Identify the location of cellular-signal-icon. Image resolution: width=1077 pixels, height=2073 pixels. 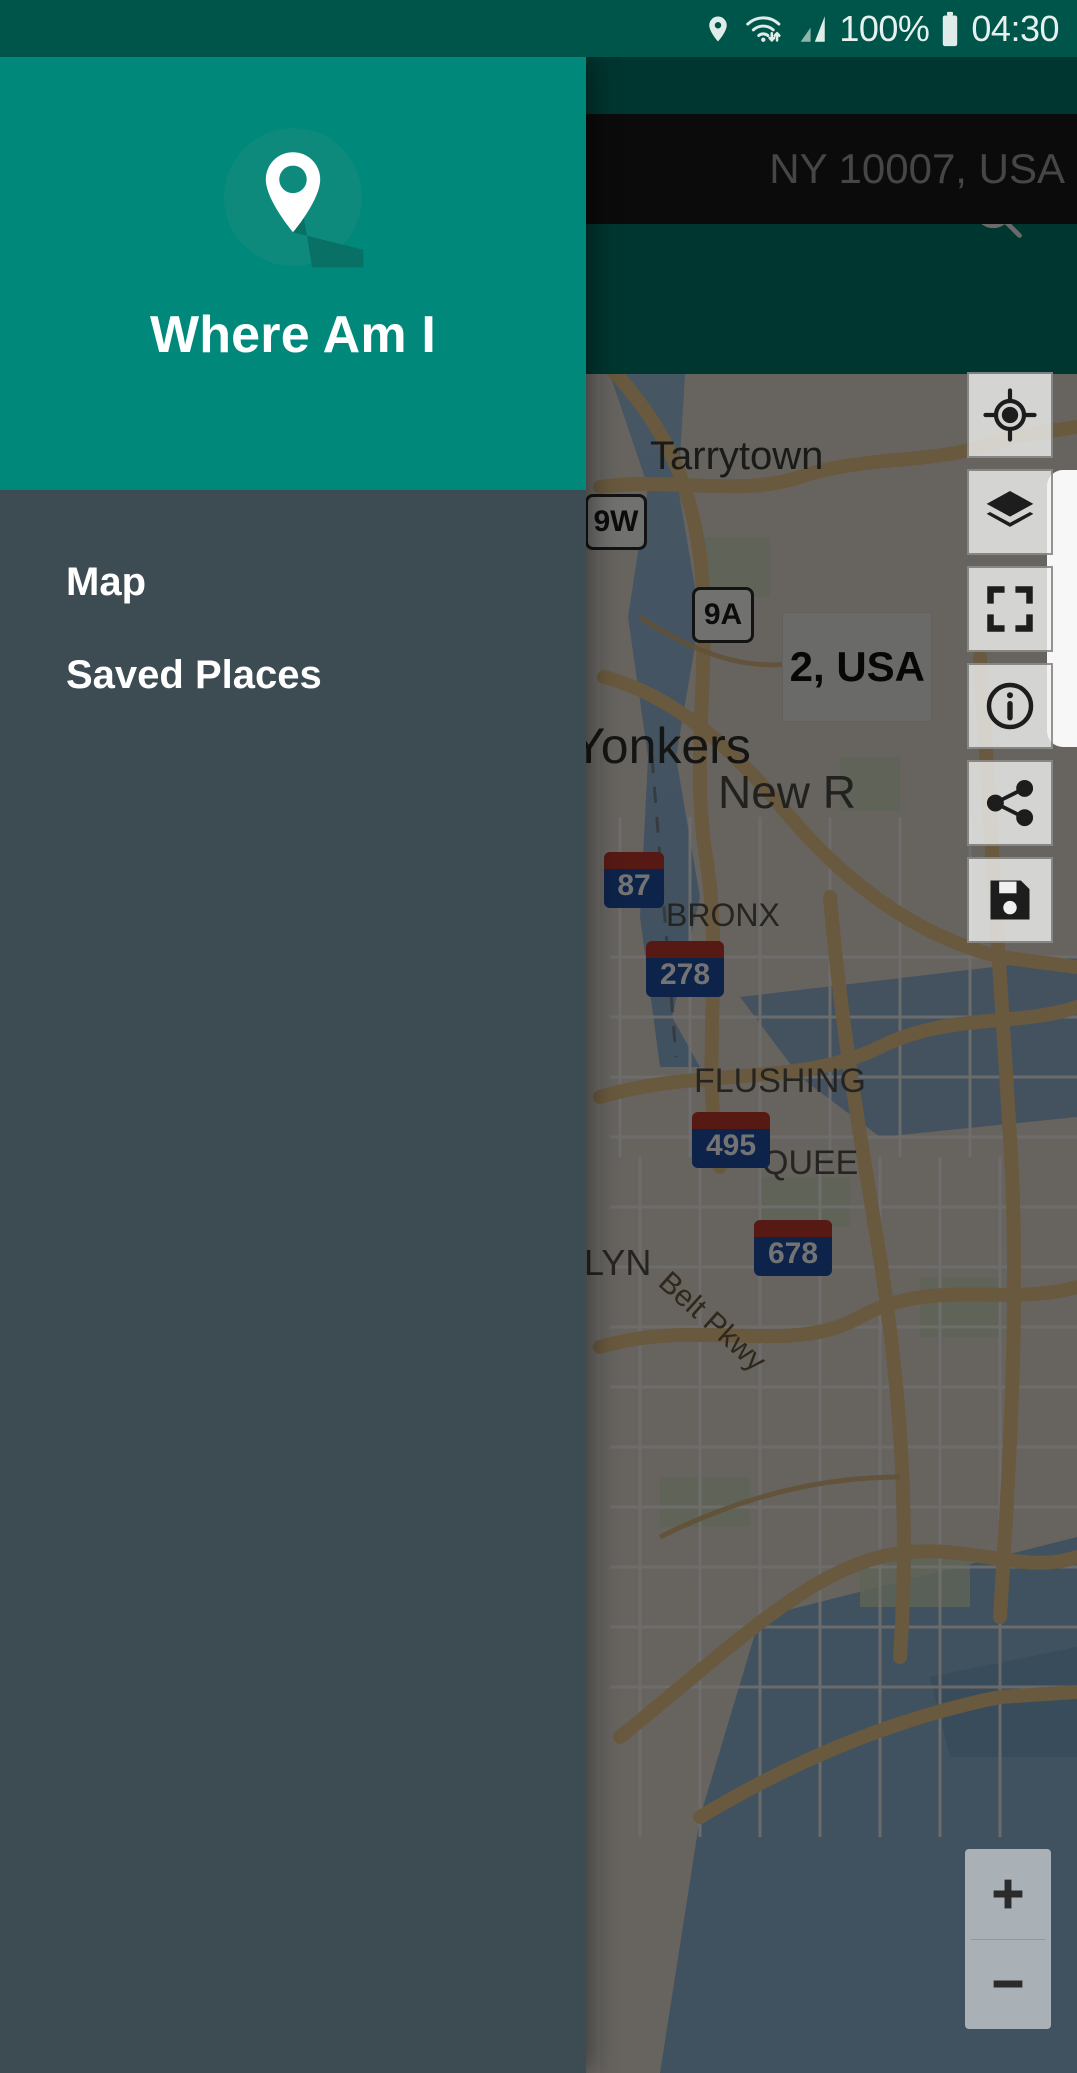
(812, 29).